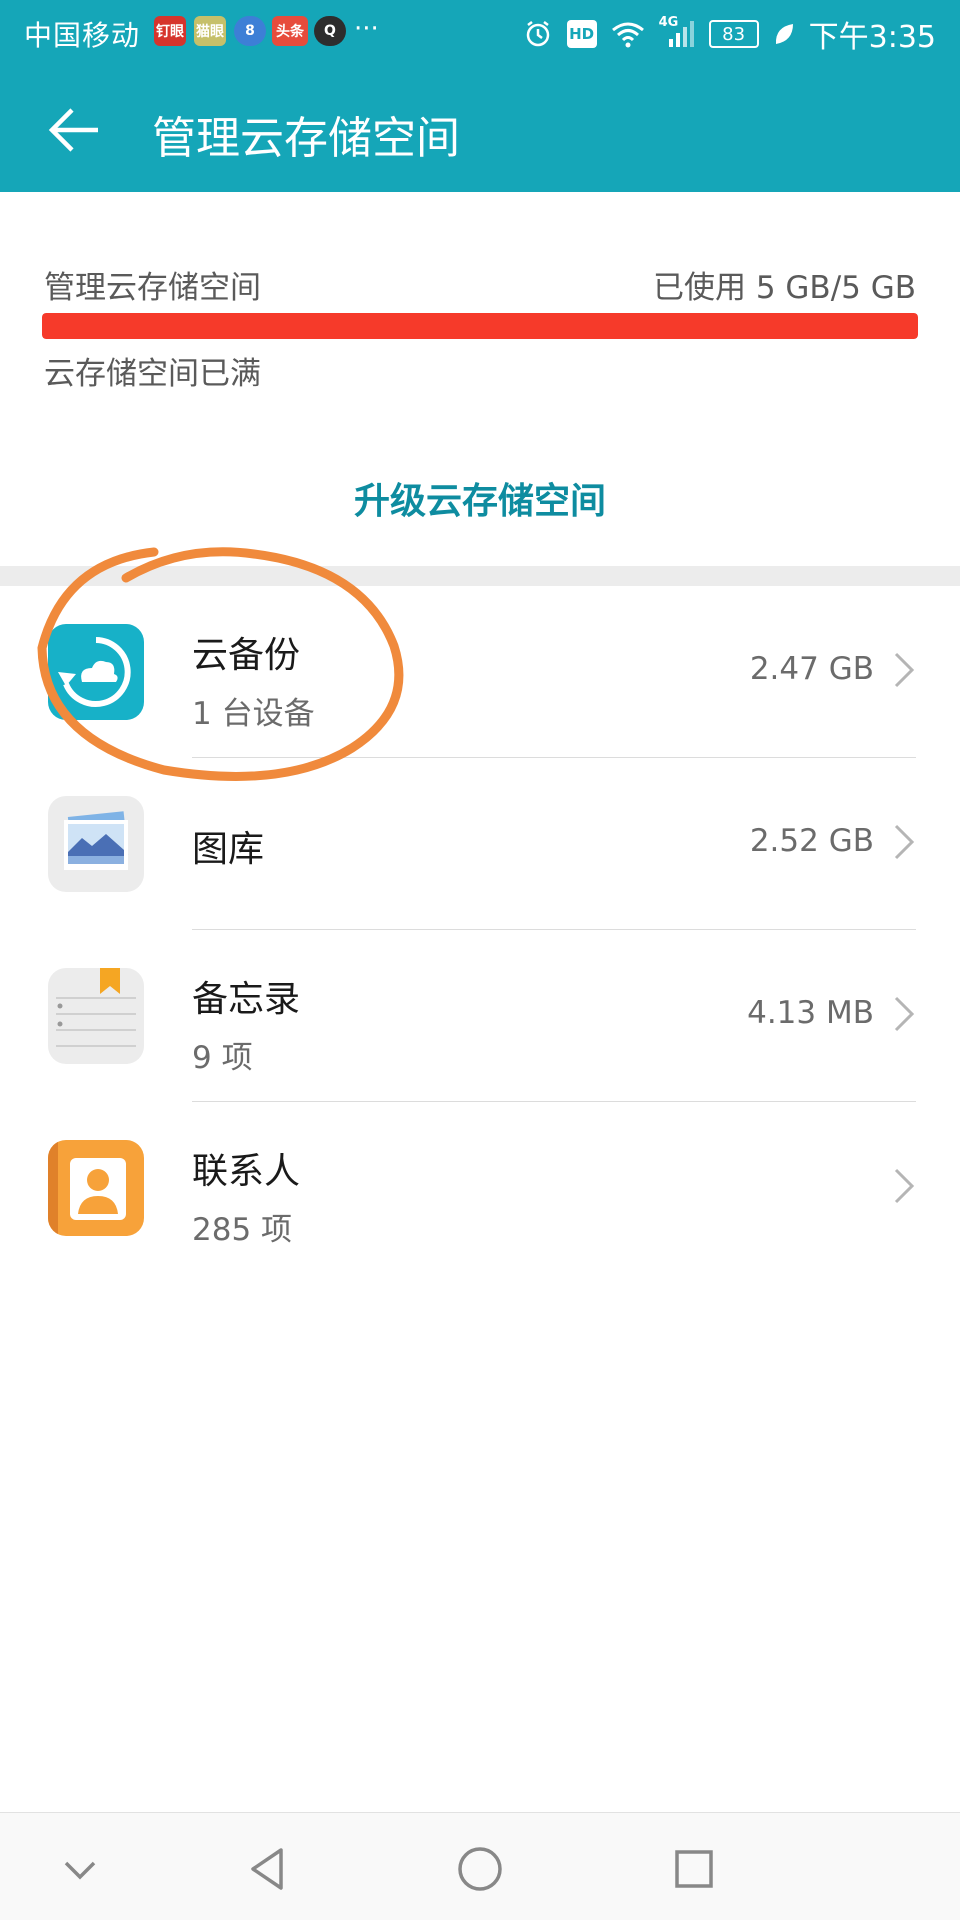  Describe the element at coordinates (96, 672) in the screenshot. I see `cloud-backup-icon` at that location.